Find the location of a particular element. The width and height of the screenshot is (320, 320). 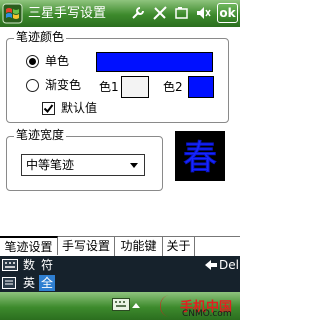

default-checkbox is located at coordinates (48, 108).